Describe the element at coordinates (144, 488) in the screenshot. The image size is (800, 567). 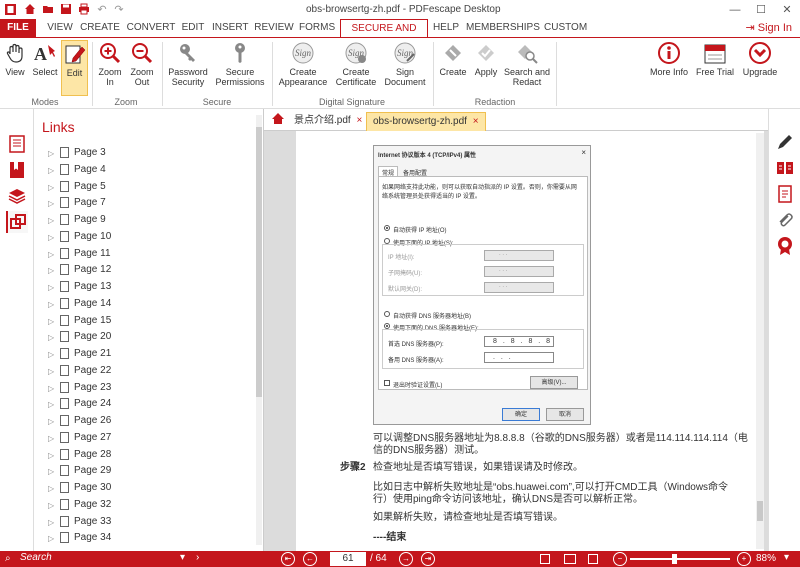
I see `link-item: ▷ Page 30` at that location.